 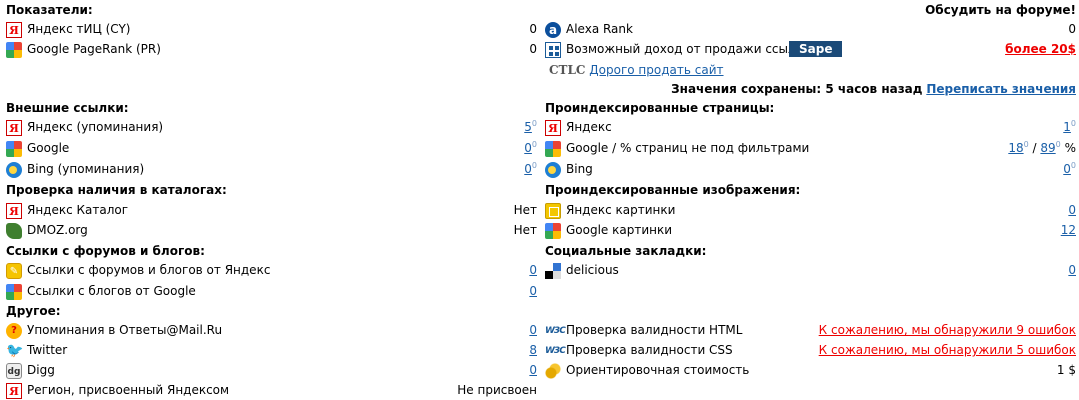 I want to click on indexed-yandex-value: 10, so click(x=1069, y=127).